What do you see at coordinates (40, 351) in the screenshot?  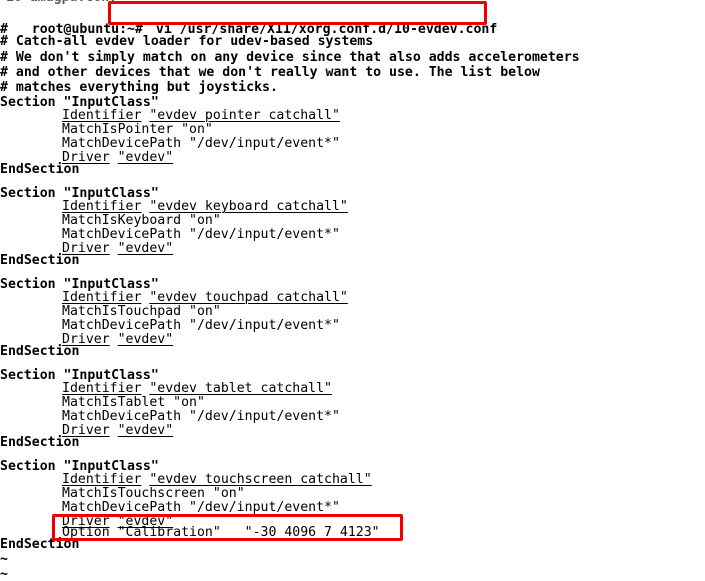 I see `section-2-close: EndSection` at bounding box center [40, 351].